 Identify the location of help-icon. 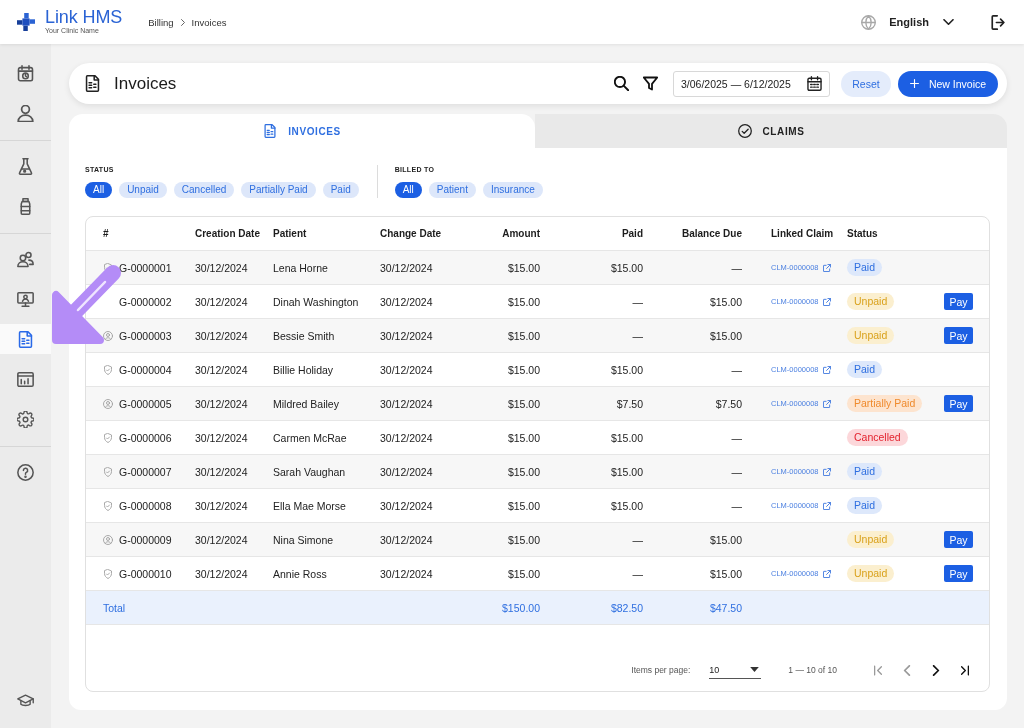
(25, 472).